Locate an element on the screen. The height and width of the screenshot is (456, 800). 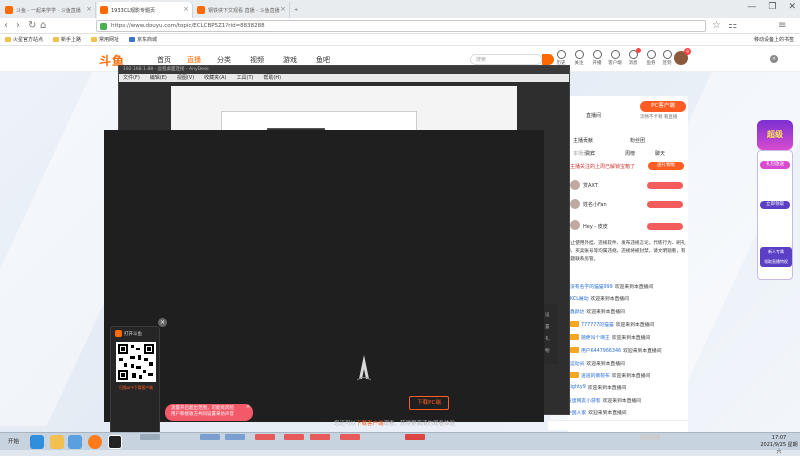
home-icon: ⌂ is located at coordinates (43, 25).